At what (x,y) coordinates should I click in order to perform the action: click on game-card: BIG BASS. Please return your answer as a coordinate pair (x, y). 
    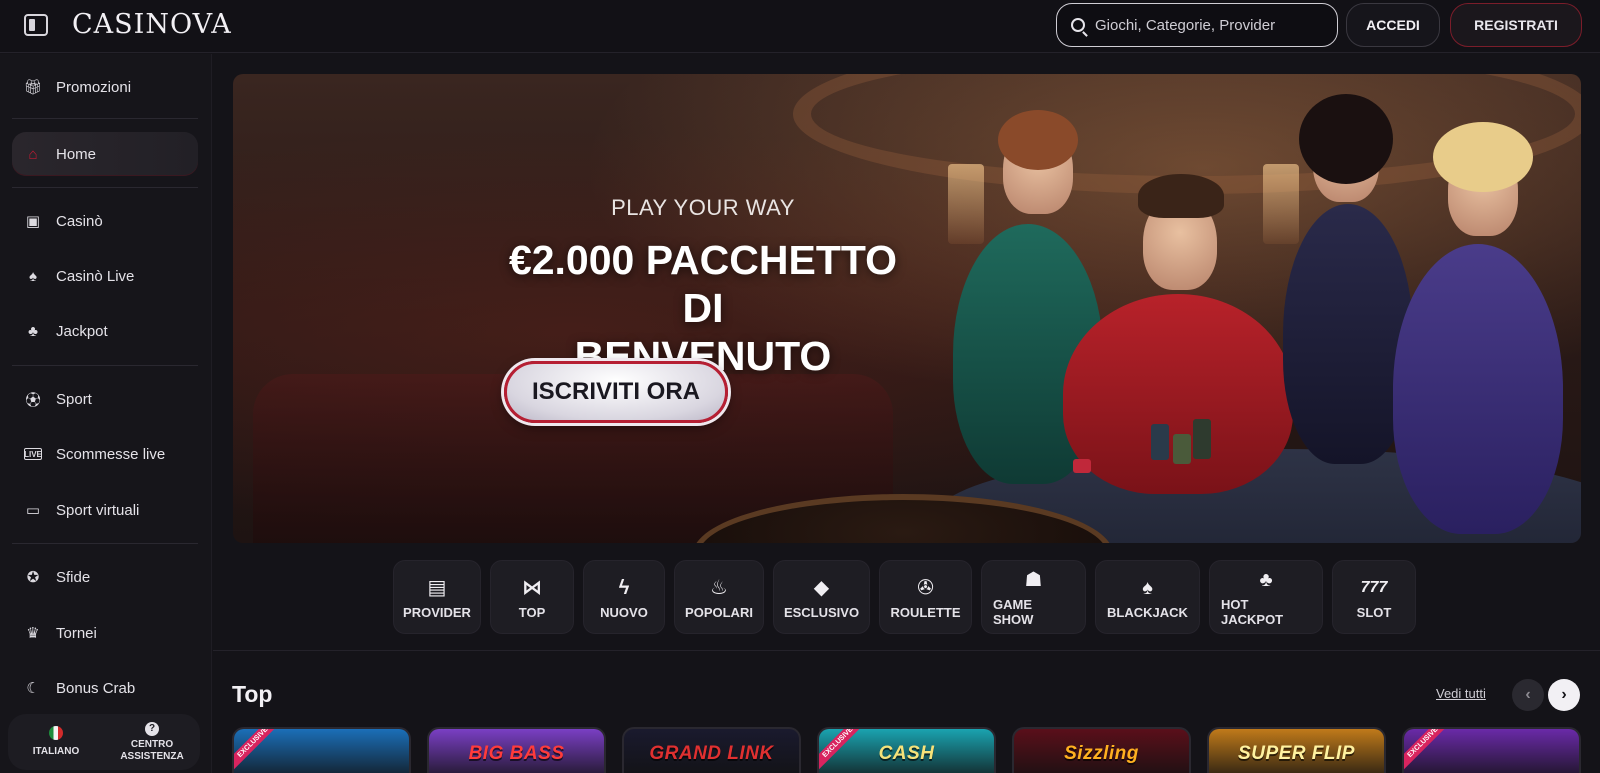
    Looking at the image, I should click on (516, 750).